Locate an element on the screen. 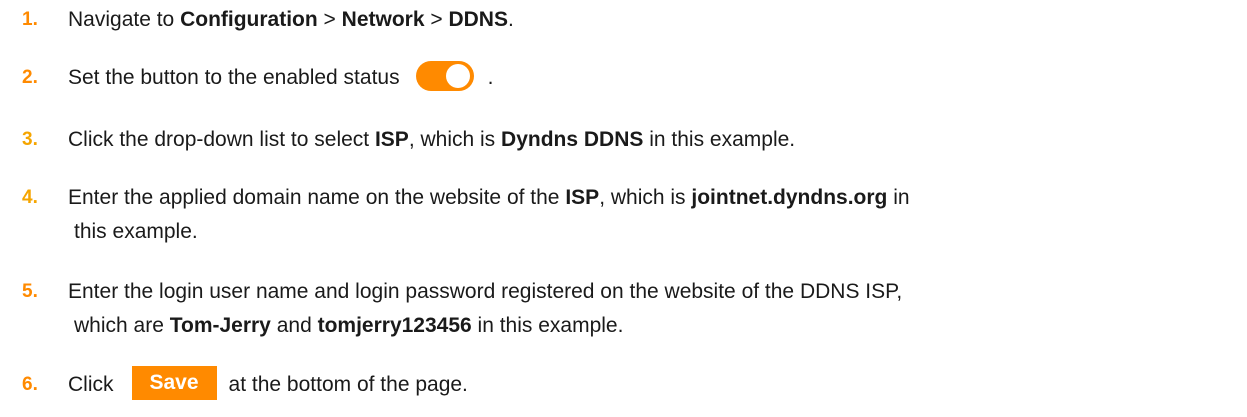 This screenshot has width=1247, height=417. step-text: Click Save at the bottom of the page. is located at coordinates (648, 384).